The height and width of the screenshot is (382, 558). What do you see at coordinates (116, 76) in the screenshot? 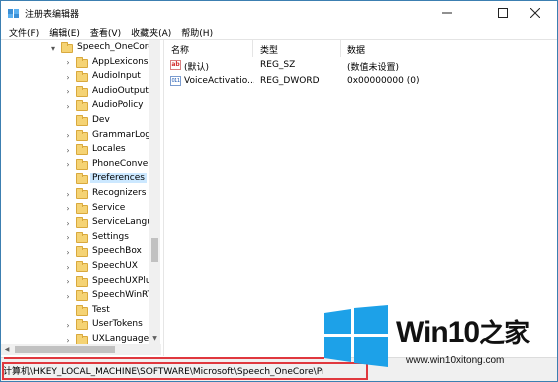
I see `tree-item-label: AudioInput` at bounding box center [116, 76].